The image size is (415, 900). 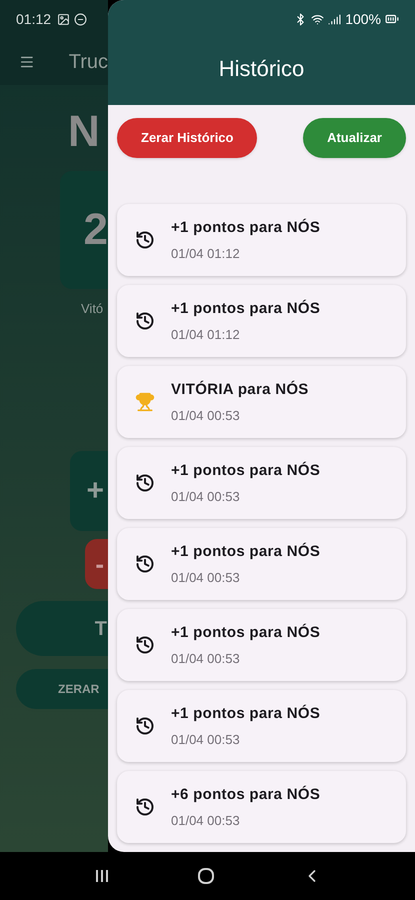 What do you see at coordinates (317, 19) in the screenshot?
I see `wifi-icon` at bounding box center [317, 19].